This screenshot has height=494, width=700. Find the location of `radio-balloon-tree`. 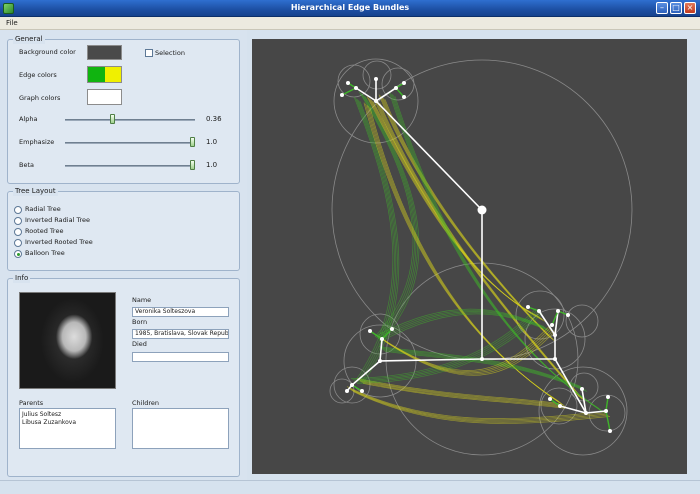

radio-balloon-tree is located at coordinates (18, 254).